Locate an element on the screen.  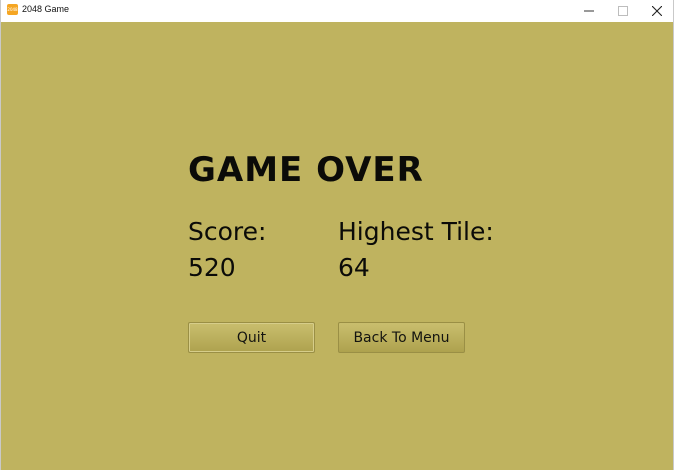
title-bar: 2048 2048 Game is located at coordinates (337, 11).